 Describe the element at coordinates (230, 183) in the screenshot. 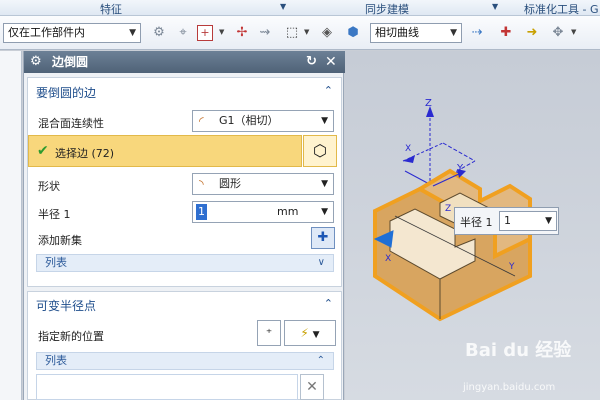

I see `shape-value: 圆形` at that location.